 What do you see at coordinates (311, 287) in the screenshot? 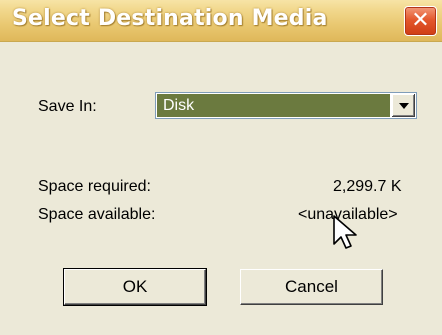
I see `cancel-button: Cancel` at bounding box center [311, 287].